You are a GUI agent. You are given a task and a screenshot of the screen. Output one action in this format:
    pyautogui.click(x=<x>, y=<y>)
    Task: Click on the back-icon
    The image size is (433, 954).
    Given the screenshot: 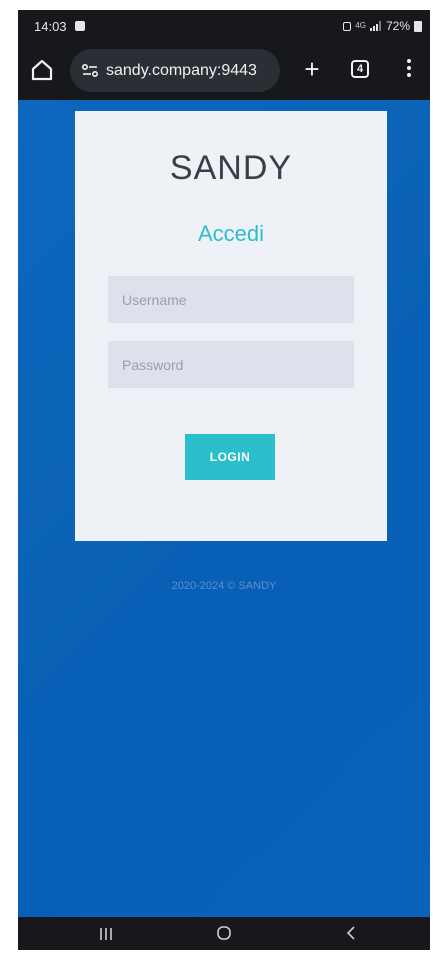 What is the action you would take?
    pyautogui.click(x=351, y=933)
    